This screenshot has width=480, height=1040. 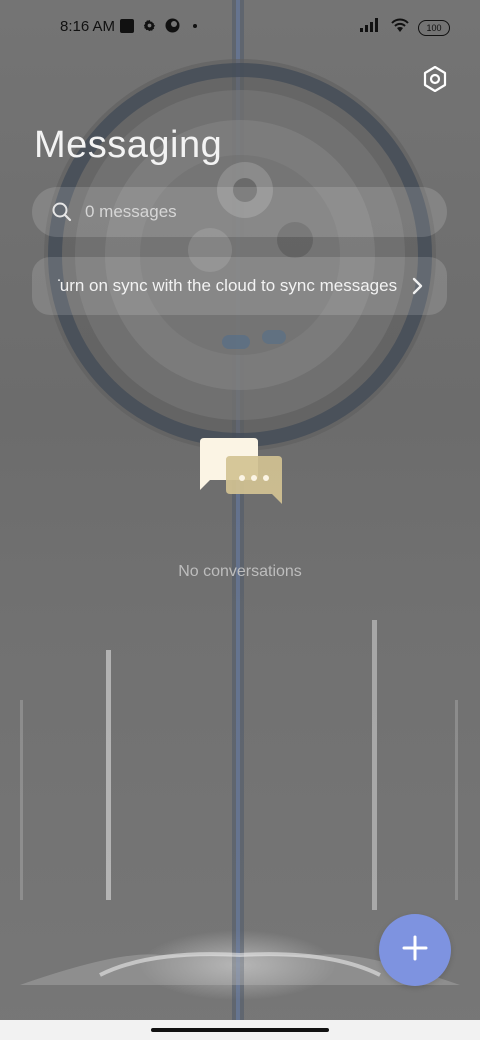 I want to click on new-conversation-button, so click(x=415, y=950).